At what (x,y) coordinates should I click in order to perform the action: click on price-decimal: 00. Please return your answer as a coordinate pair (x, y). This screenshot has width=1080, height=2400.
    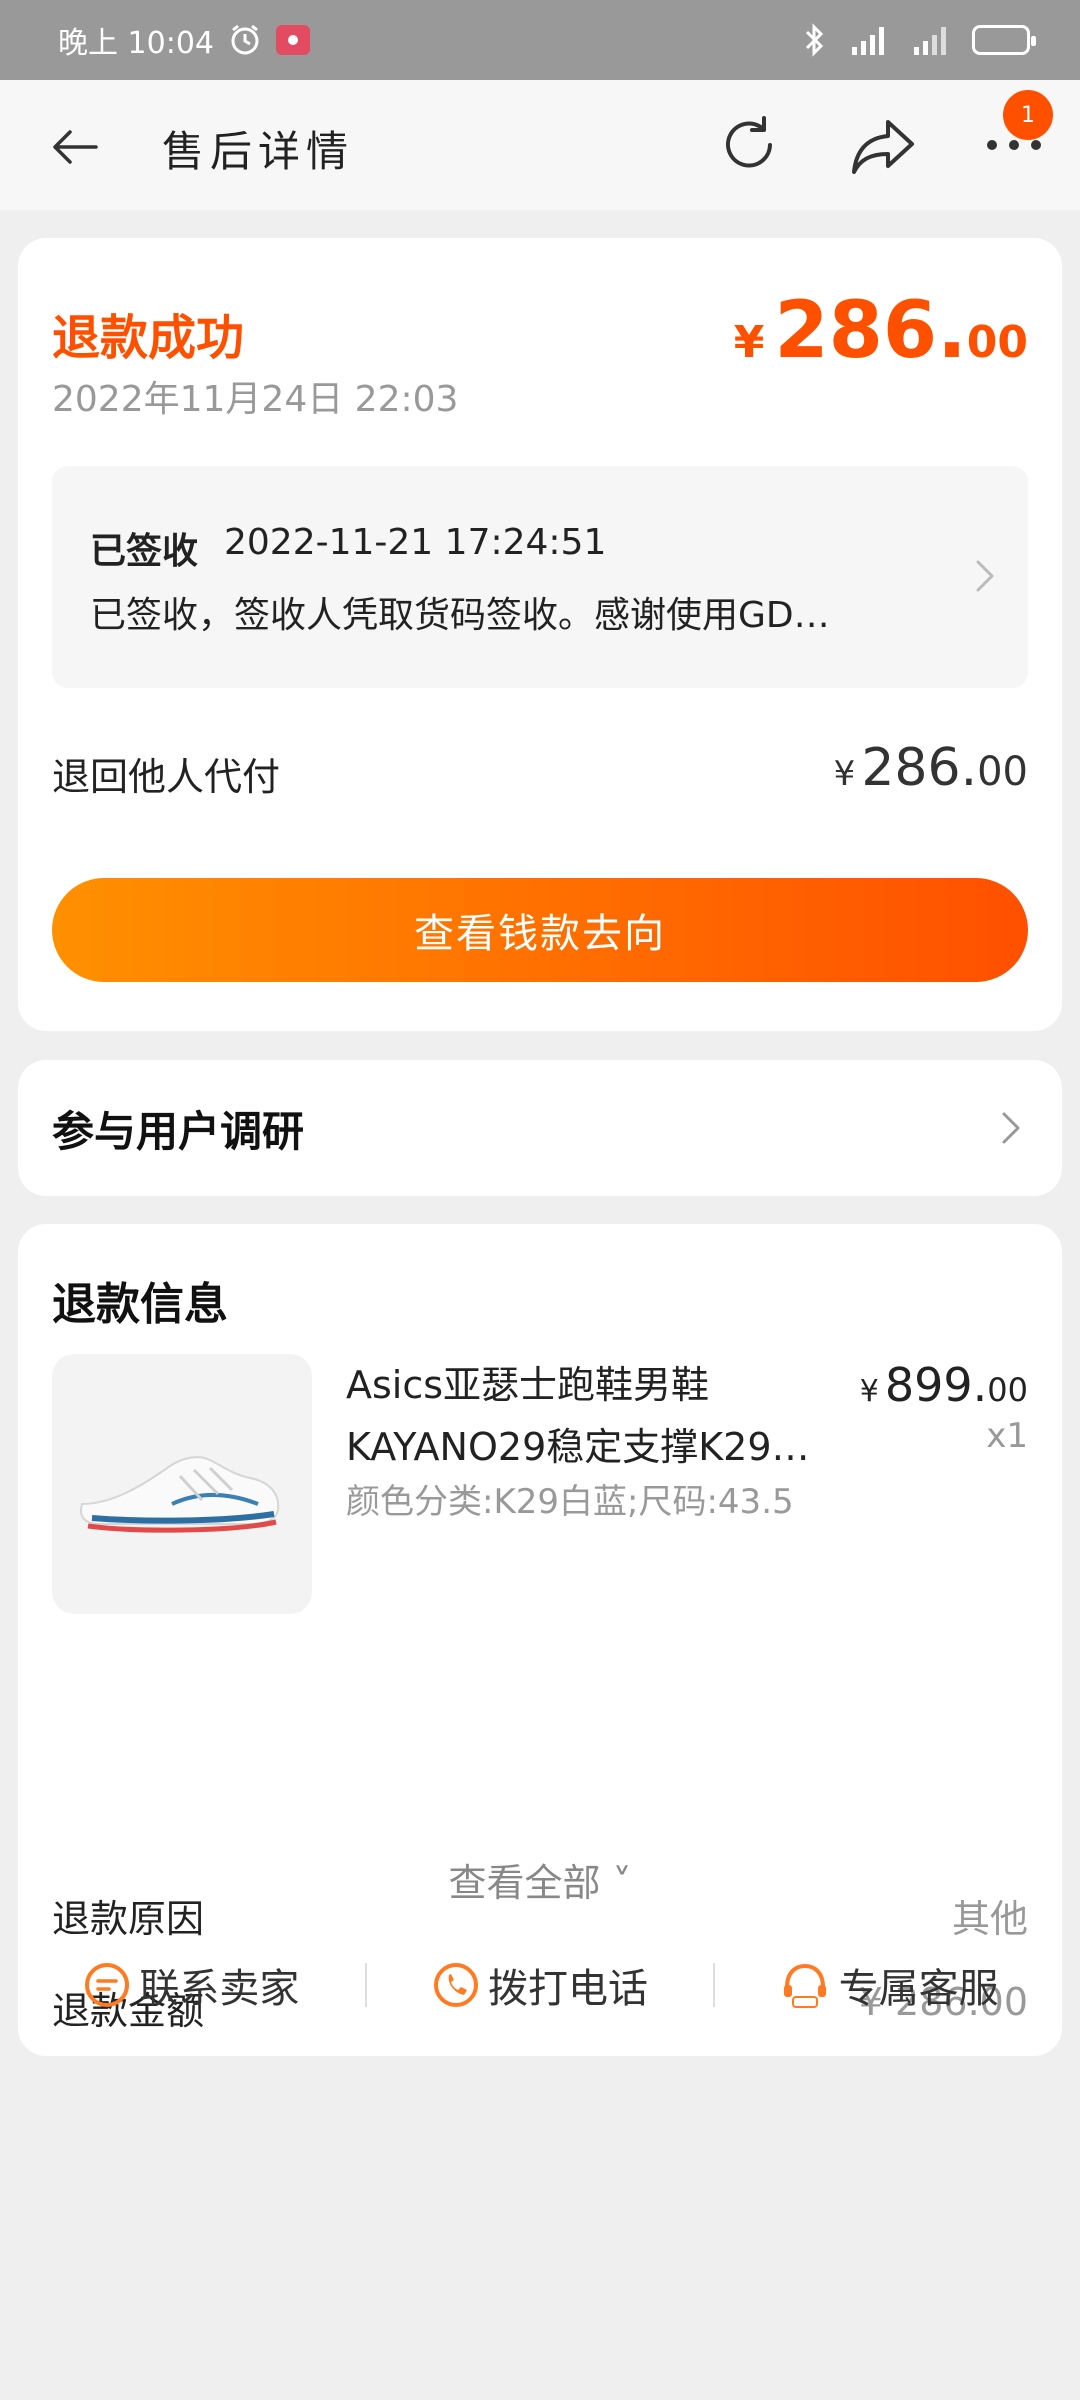
    Looking at the image, I should click on (1007, 1390).